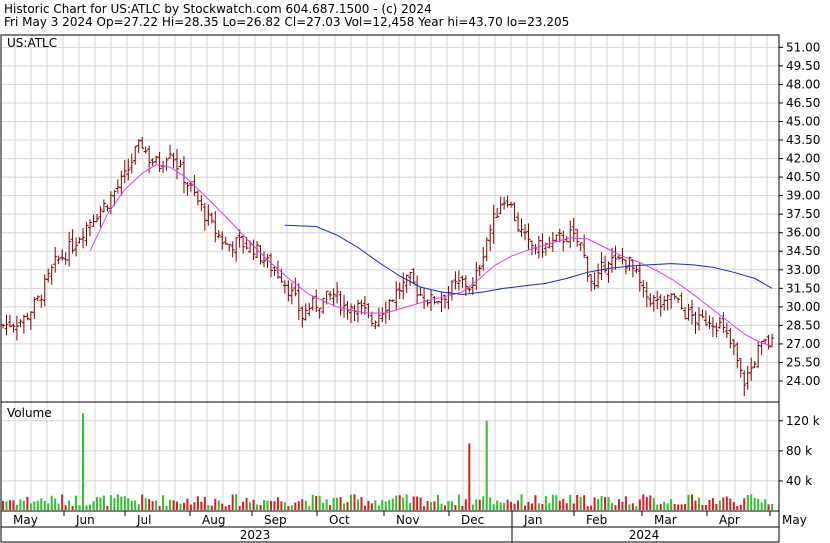 This screenshot has width=830, height=543. What do you see at coordinates (803, 121) in the screenshot?
I see `price-tick-label: 45.00` at bounding box center [803, 121].